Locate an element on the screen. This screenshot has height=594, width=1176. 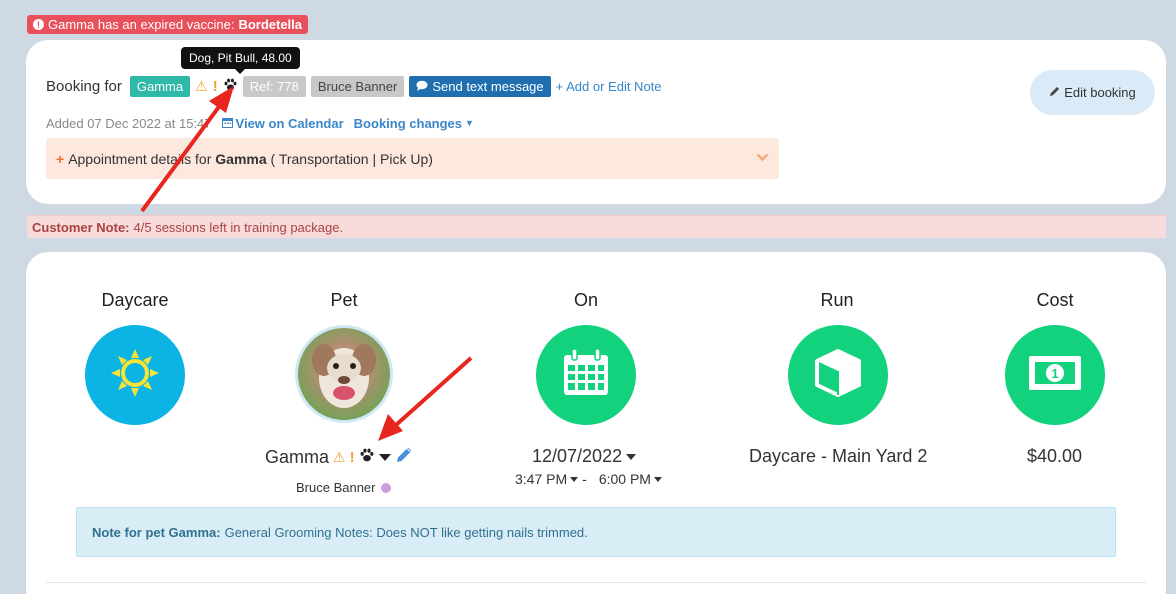
pet-info-tooltip: Dog, Pit Bull, 48.00 is located at coordinates (240, 60).